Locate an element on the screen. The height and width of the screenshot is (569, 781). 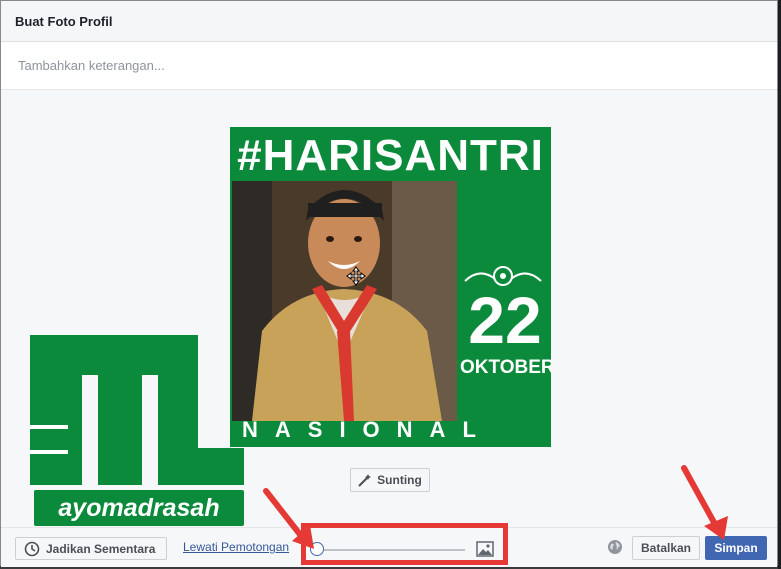
annotation-arrow-slider is located at coordinates (288, 518).